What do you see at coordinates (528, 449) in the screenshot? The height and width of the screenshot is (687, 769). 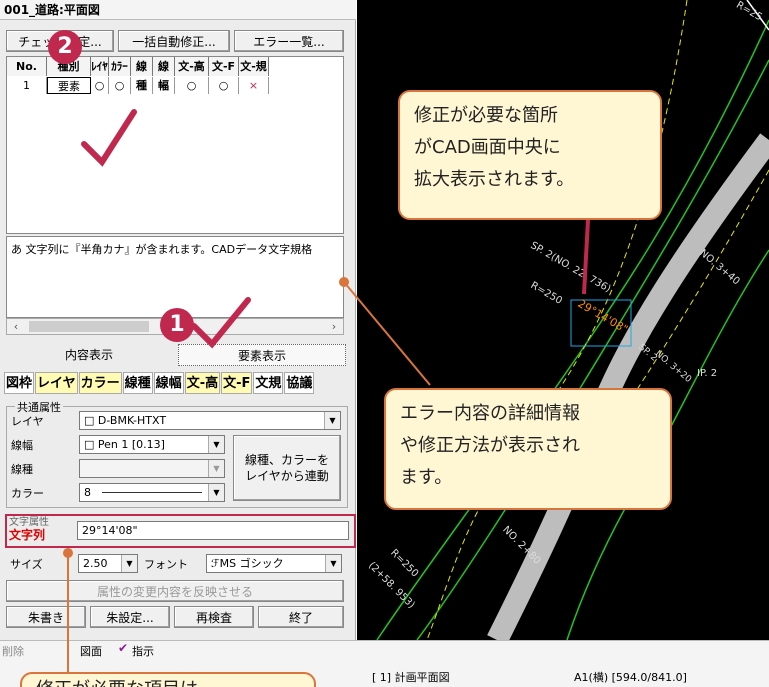 I see `callout-error-detail: エラー内容の詳細情報 や修正方法が表示され ます。` at bounding box center [528, 449].